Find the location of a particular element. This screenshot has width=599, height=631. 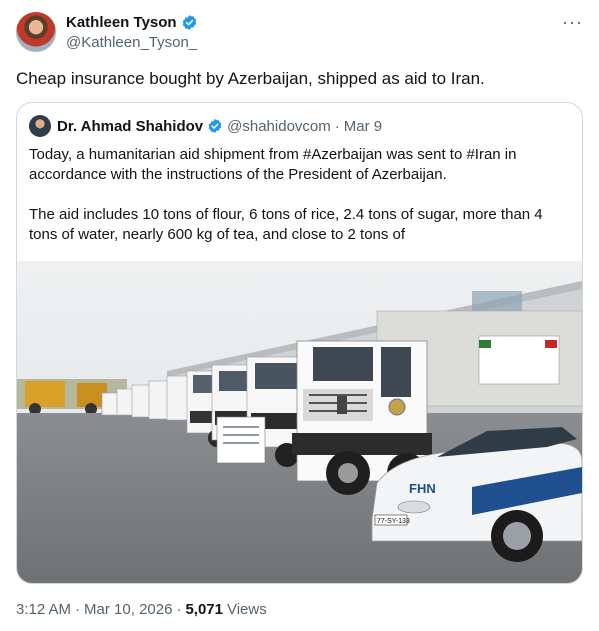

quoted-tweet-date: Mar 9 is located at coordinates (363, 126).